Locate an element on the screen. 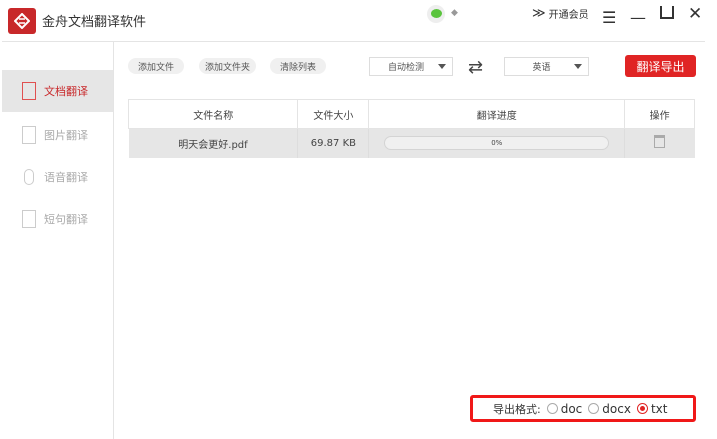 The height and width of the screenshot is (439, 717). image-icon is located at coordinates (29, 135).